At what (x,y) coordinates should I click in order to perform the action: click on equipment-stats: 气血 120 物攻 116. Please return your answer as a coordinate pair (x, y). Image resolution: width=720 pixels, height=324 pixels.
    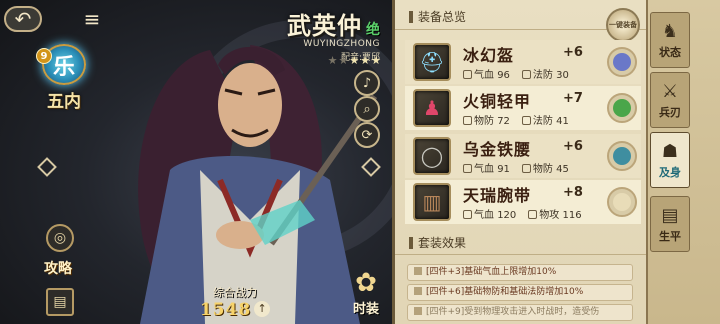
    Looking at the image, I should click on (522, 213).